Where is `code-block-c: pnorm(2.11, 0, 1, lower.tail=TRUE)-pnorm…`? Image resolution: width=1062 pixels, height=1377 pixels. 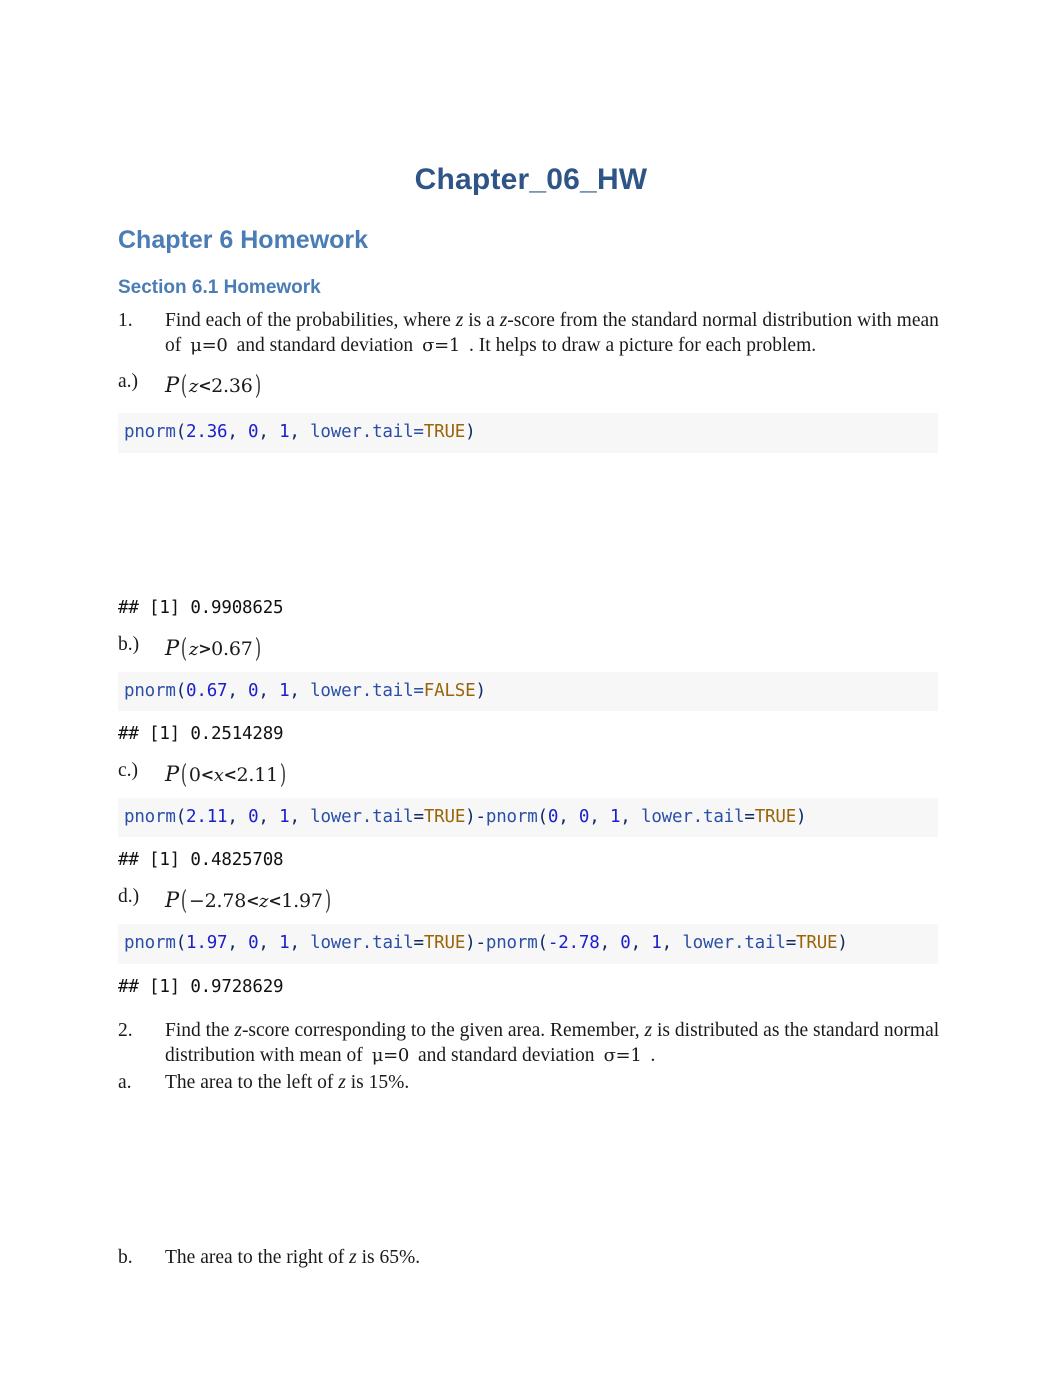 code-block-c: pnorm(2.11, 0, 1, lower.tail=TRUE)-pnorm… is located at coordinates (528, 817).